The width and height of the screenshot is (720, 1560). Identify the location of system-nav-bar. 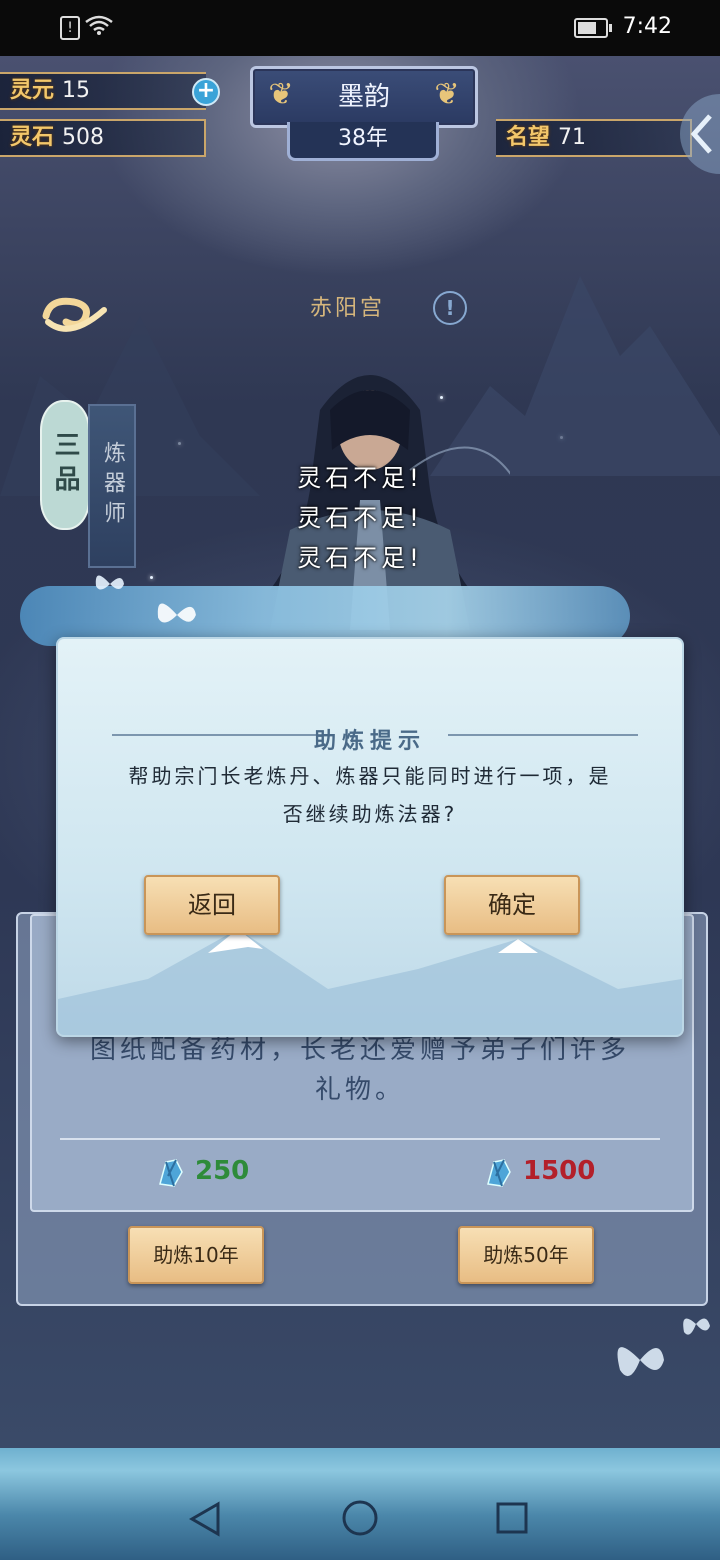
(360, 1519).